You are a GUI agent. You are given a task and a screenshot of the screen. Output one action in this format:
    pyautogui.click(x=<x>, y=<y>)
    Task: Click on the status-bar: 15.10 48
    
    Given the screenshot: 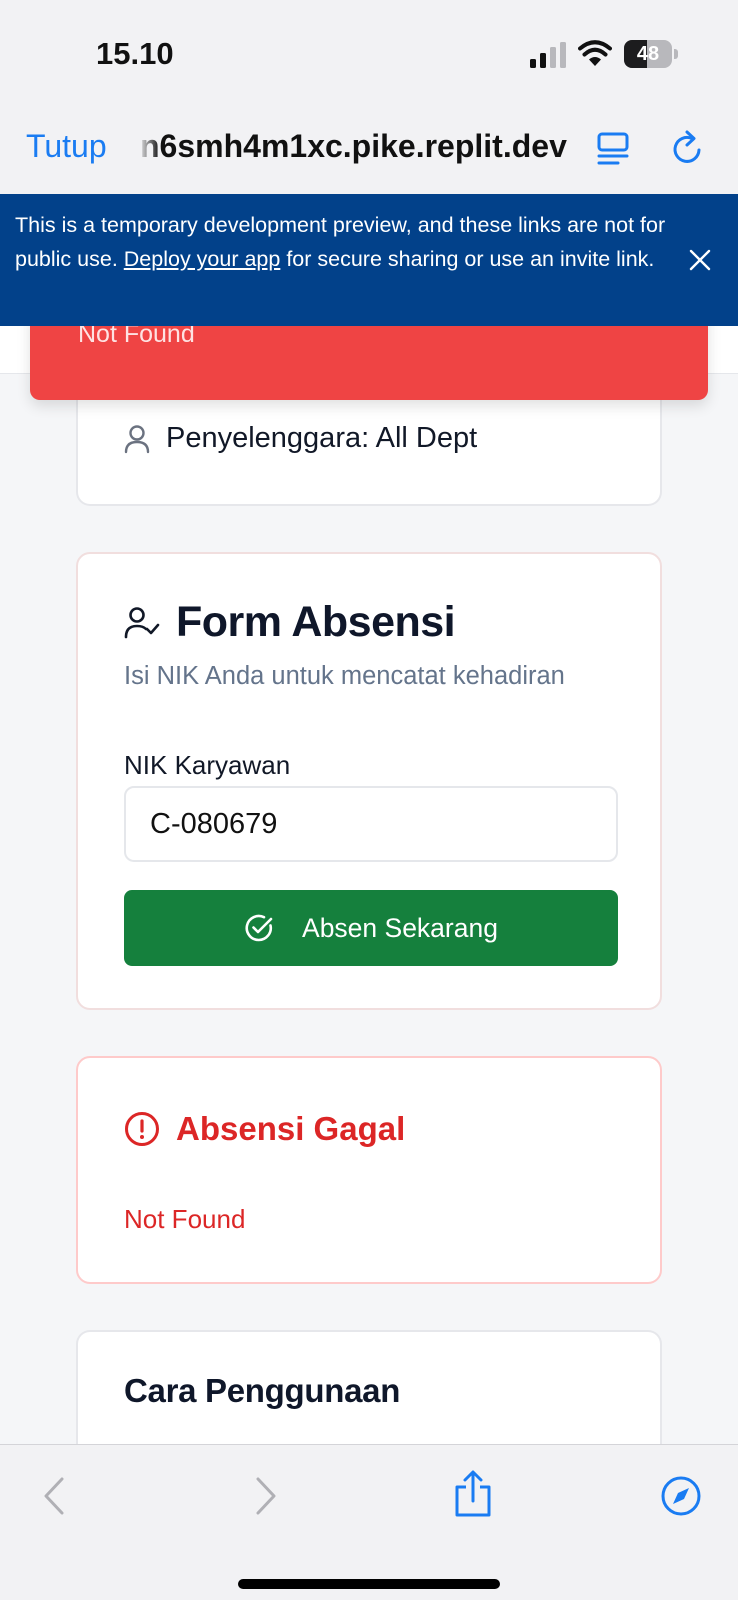 What is the action you would take?
    pyautogui.click(x=369, y=54)
    